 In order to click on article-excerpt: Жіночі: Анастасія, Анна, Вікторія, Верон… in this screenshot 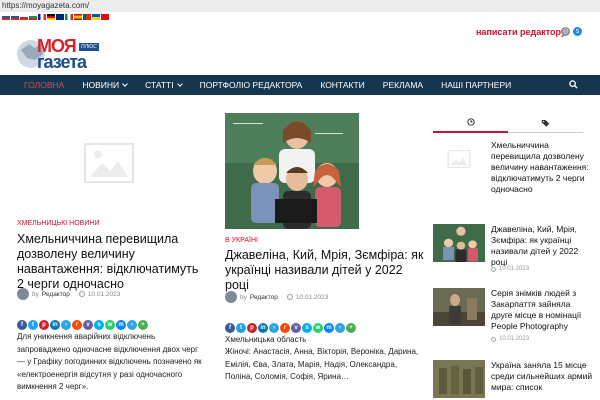, I will do `click(322, 364)`.